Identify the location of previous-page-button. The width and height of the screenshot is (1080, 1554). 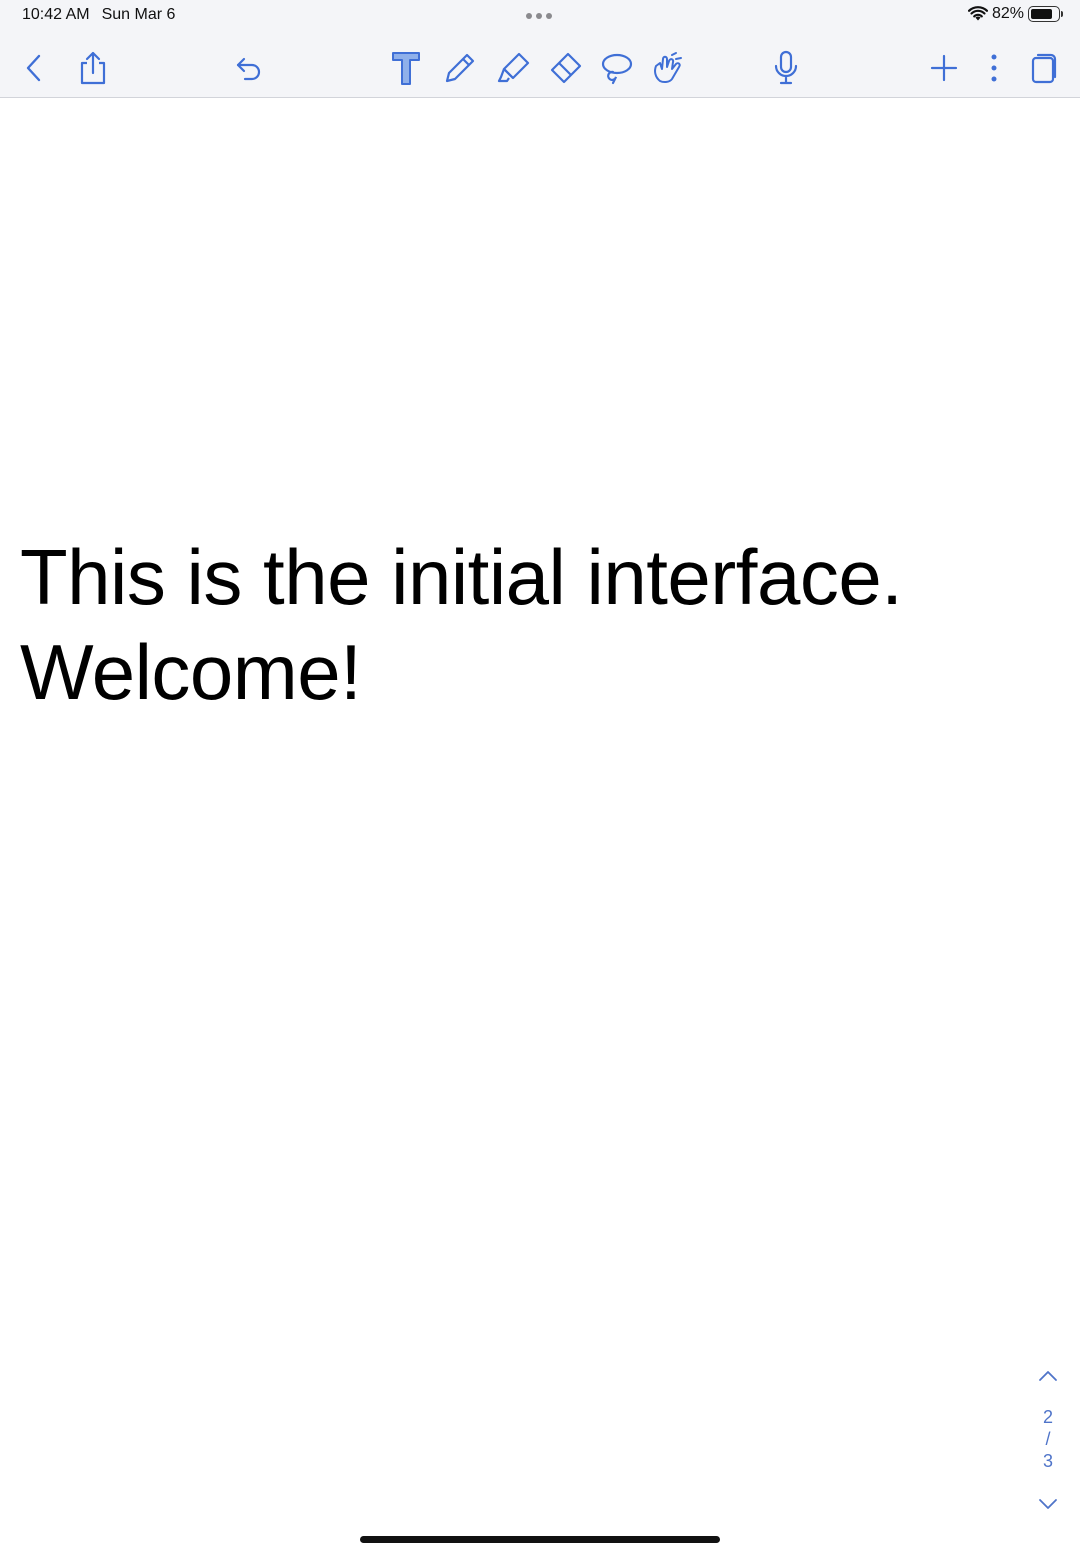
(1048, 1376).